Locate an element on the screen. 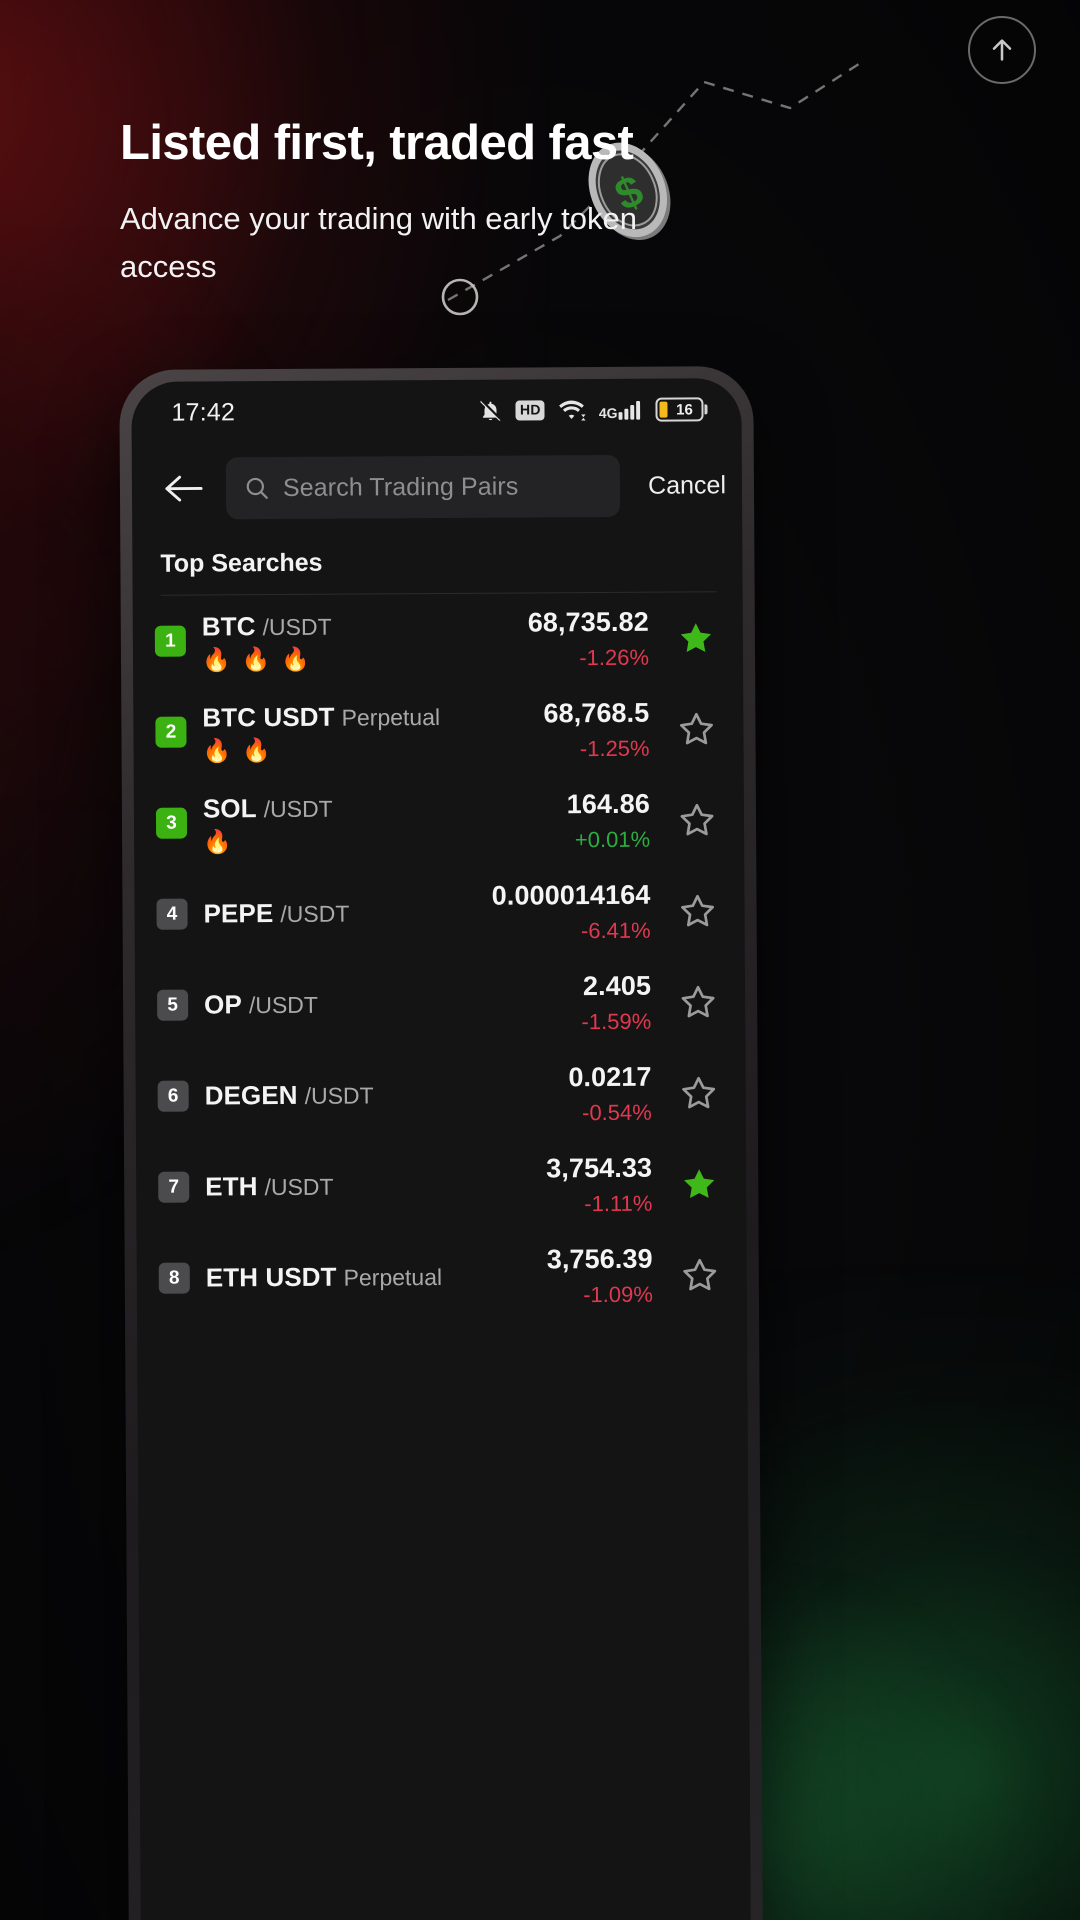 The height and width of the screenshot is (1920, 1080). table-row: 2 BTC USDT Perpetual 🔥 🔥 68,768.5 -1.25% is located at coordinates (438, 730).